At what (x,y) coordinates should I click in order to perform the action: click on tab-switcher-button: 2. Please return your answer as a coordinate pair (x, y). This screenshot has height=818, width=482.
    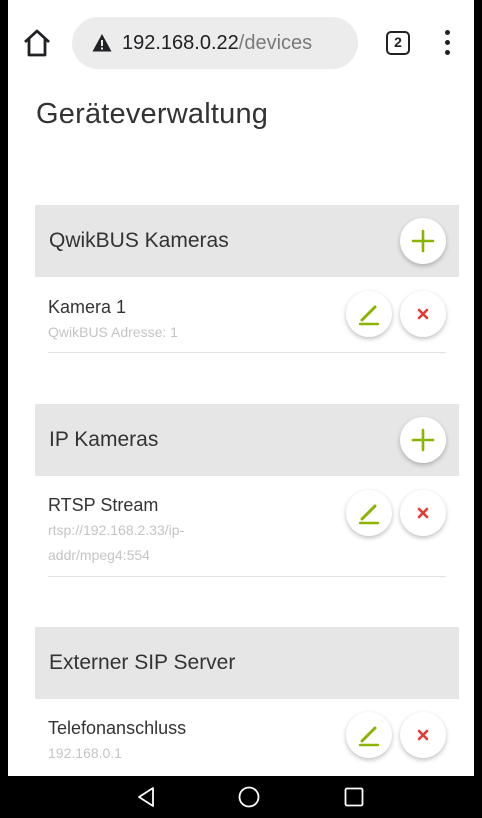
    Looking at the image, I should click on (398, 43).